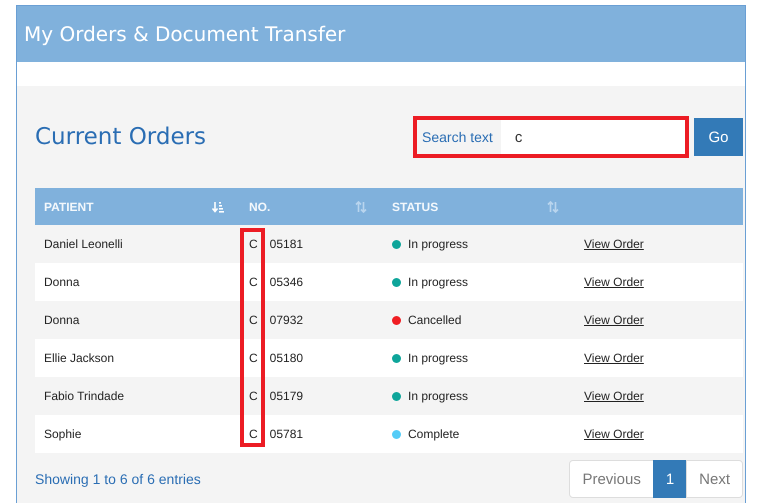 This screenshot has height=503, width=758. Describe the element at coordinates (287, 282) in the screenshot. I see `order-number: 05346` at that location.